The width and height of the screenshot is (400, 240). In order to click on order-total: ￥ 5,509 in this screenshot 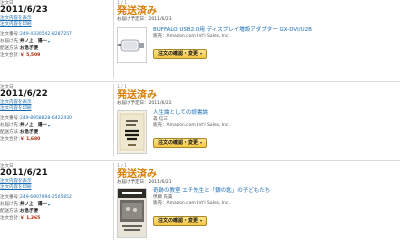, I will do `click(30, 55)`.